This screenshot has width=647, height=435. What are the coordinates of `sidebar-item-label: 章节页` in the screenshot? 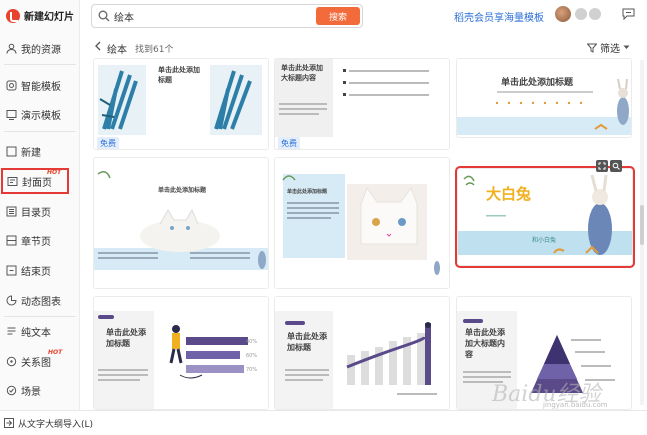 It's located at (36, 242).